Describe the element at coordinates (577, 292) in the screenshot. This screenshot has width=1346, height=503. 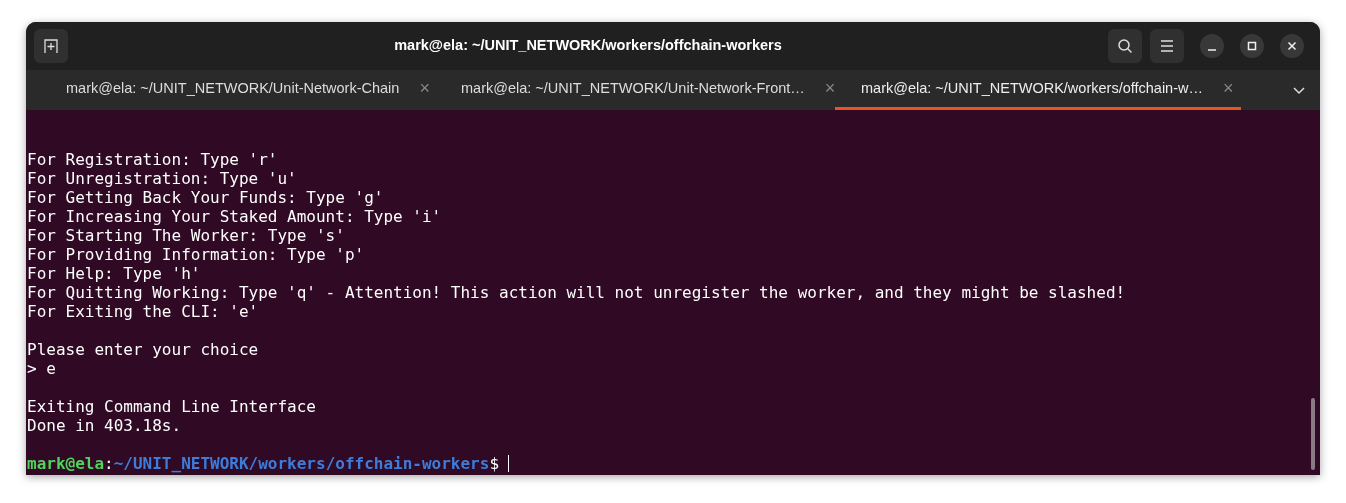
I see `output-line: For Quitting Working: Type 'q' - Attention! This action will not unregister the worker, and they might be slashed!` at that location.